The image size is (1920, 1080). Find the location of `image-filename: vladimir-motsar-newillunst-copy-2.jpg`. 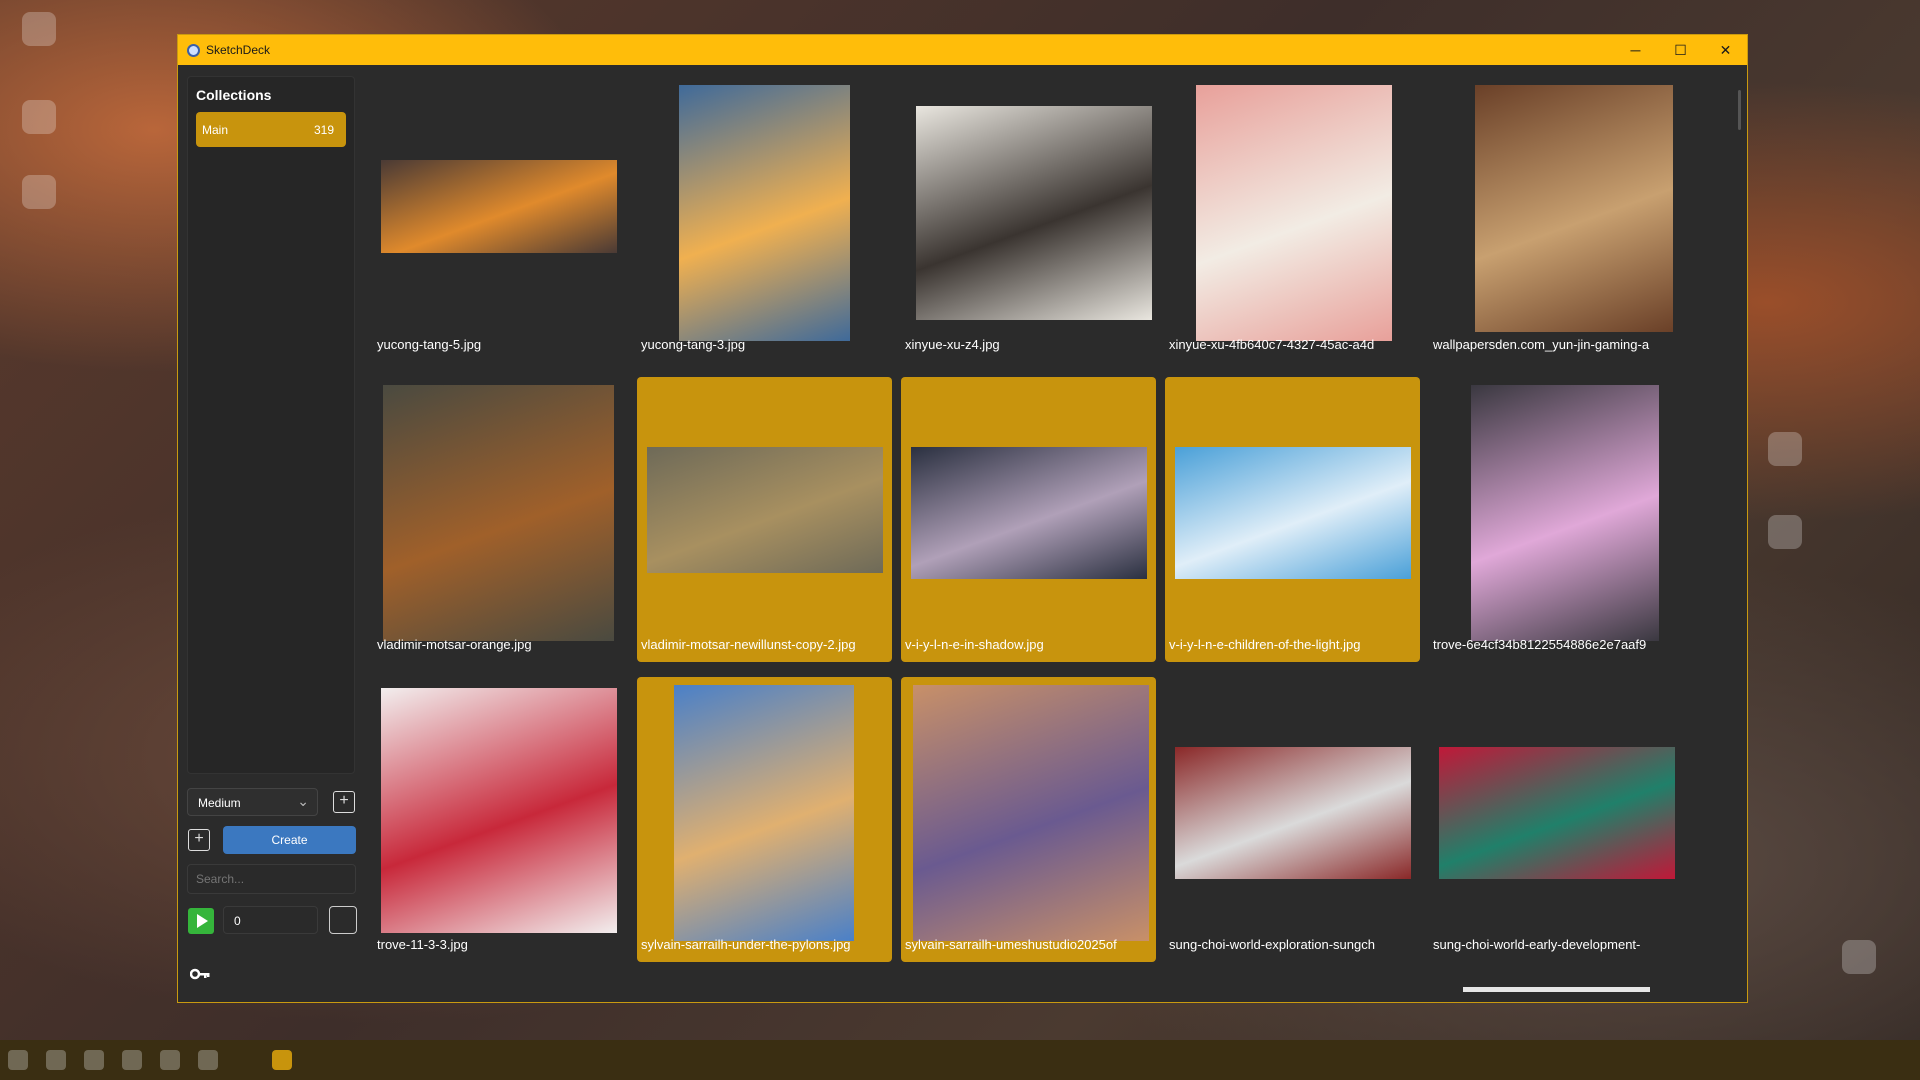

image-filename: vladimir-motsar-newillunst-copy-2.jpg is located at coordinates (748, 644).